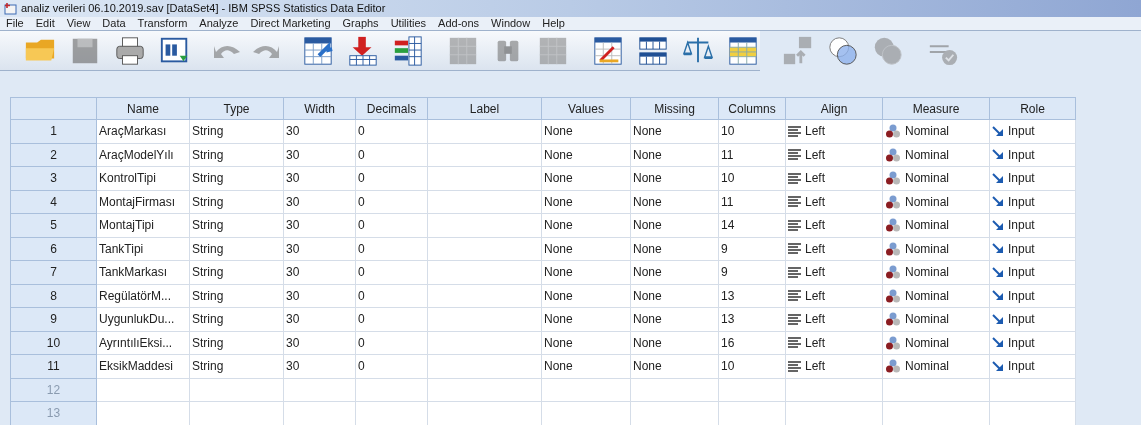 This screenshot has width=1141, height=425. Describe the element at coordinates (608, 50) in the screenshot. I see `table-pencil-icon` at that location.